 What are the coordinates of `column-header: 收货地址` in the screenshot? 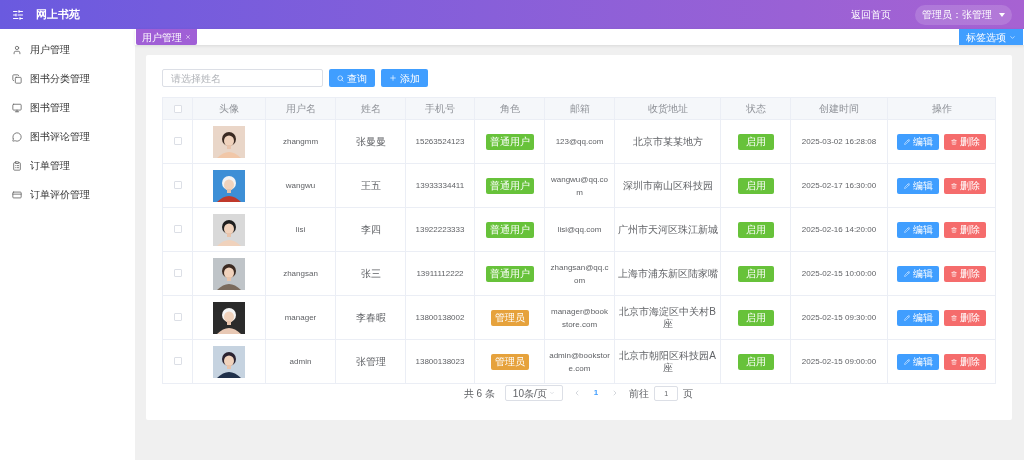 It's located at (667, 108).